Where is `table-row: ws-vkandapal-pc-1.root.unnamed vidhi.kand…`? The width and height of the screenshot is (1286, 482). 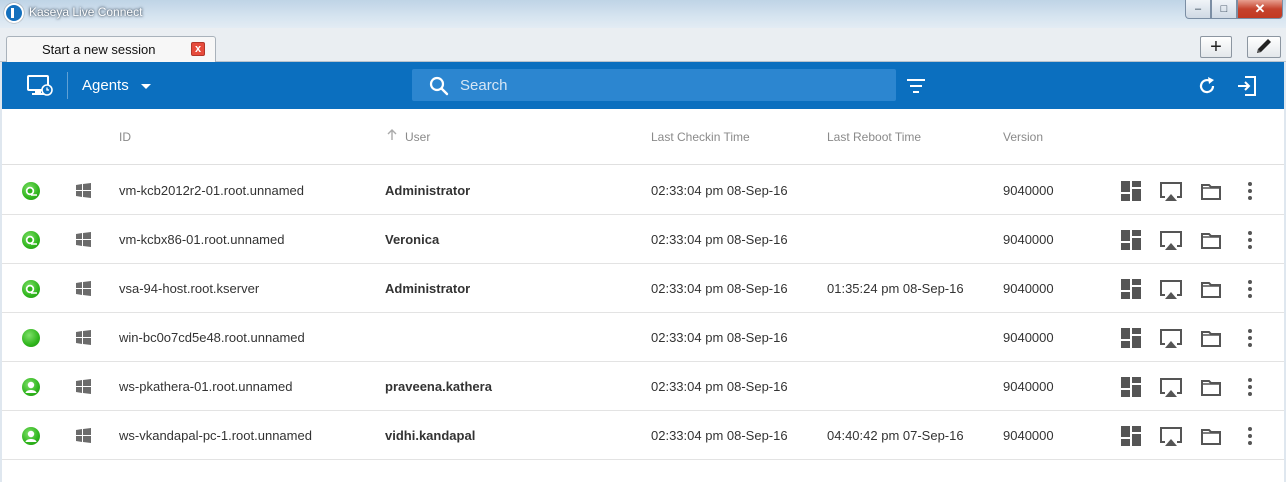
table-row: ws-vkandapal-pc-1.root.unnamed vidhi.kand… is located at coordinates (643, 435).